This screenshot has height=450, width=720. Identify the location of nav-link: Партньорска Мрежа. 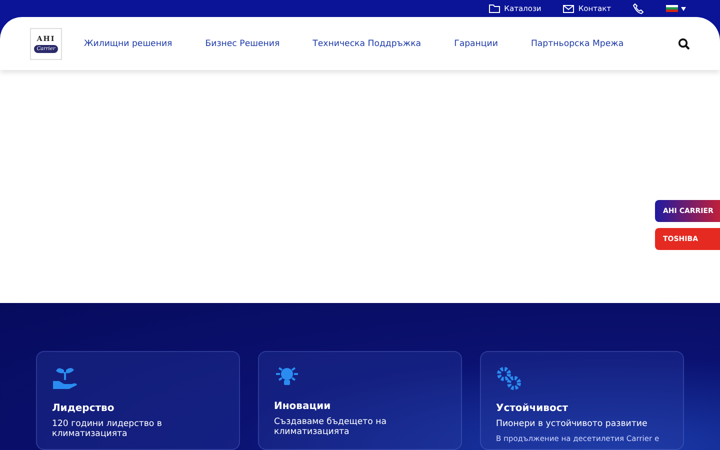
(577, 43).